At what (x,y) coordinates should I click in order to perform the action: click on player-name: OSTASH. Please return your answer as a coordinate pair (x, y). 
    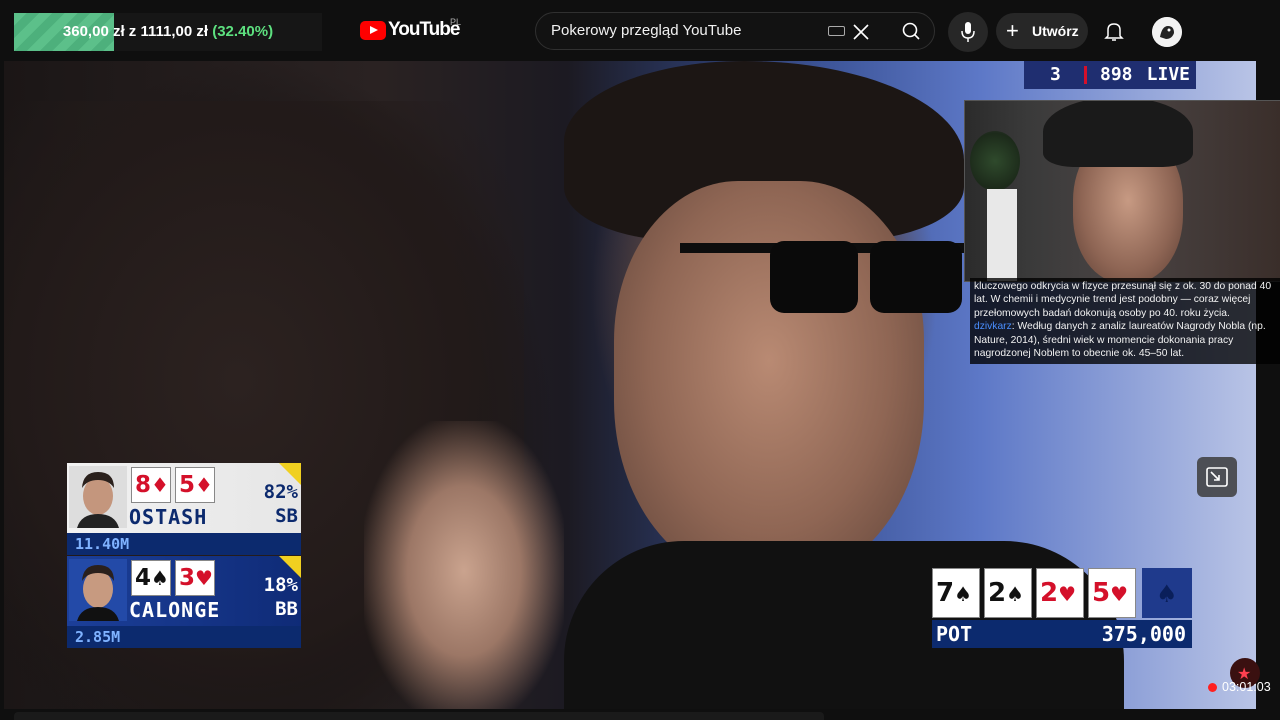
    Looking at the image, I should click on (168, 517).